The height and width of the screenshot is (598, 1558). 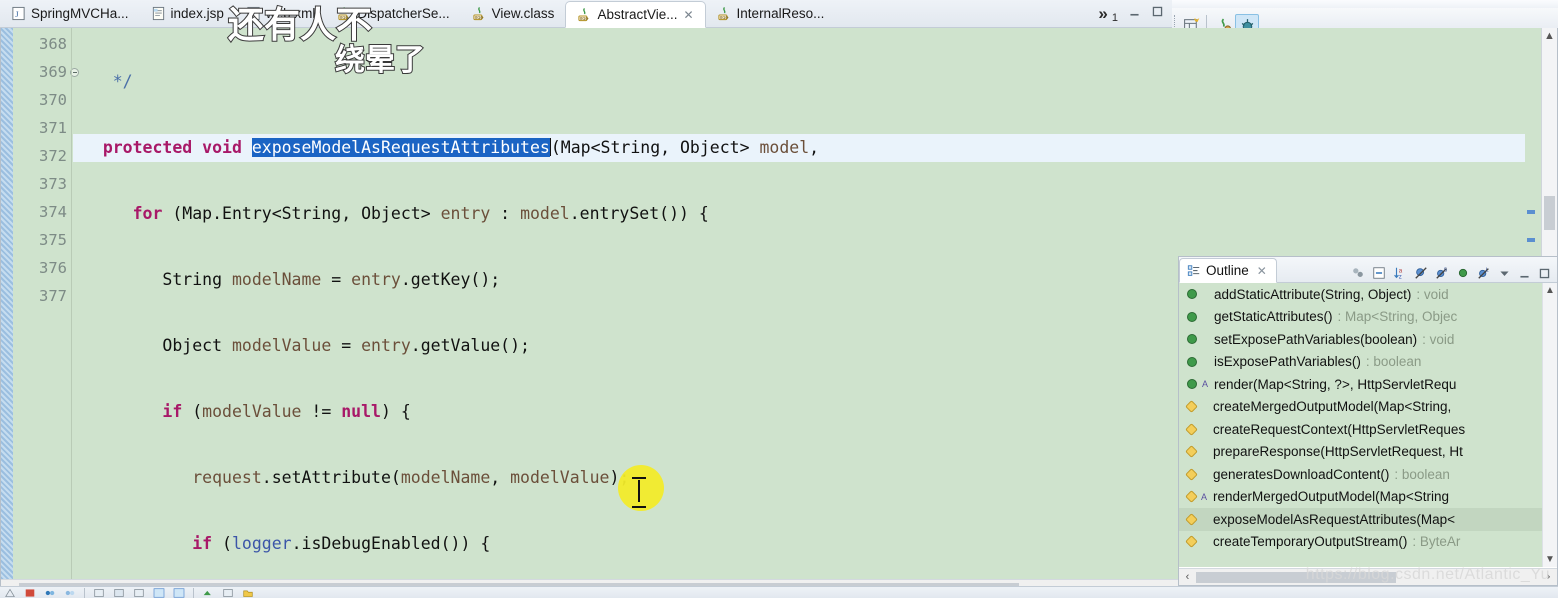 What do you see at coordinates (119, 593) in the screenshot?
I see `properties-icon` at bounding box center [119, 593].